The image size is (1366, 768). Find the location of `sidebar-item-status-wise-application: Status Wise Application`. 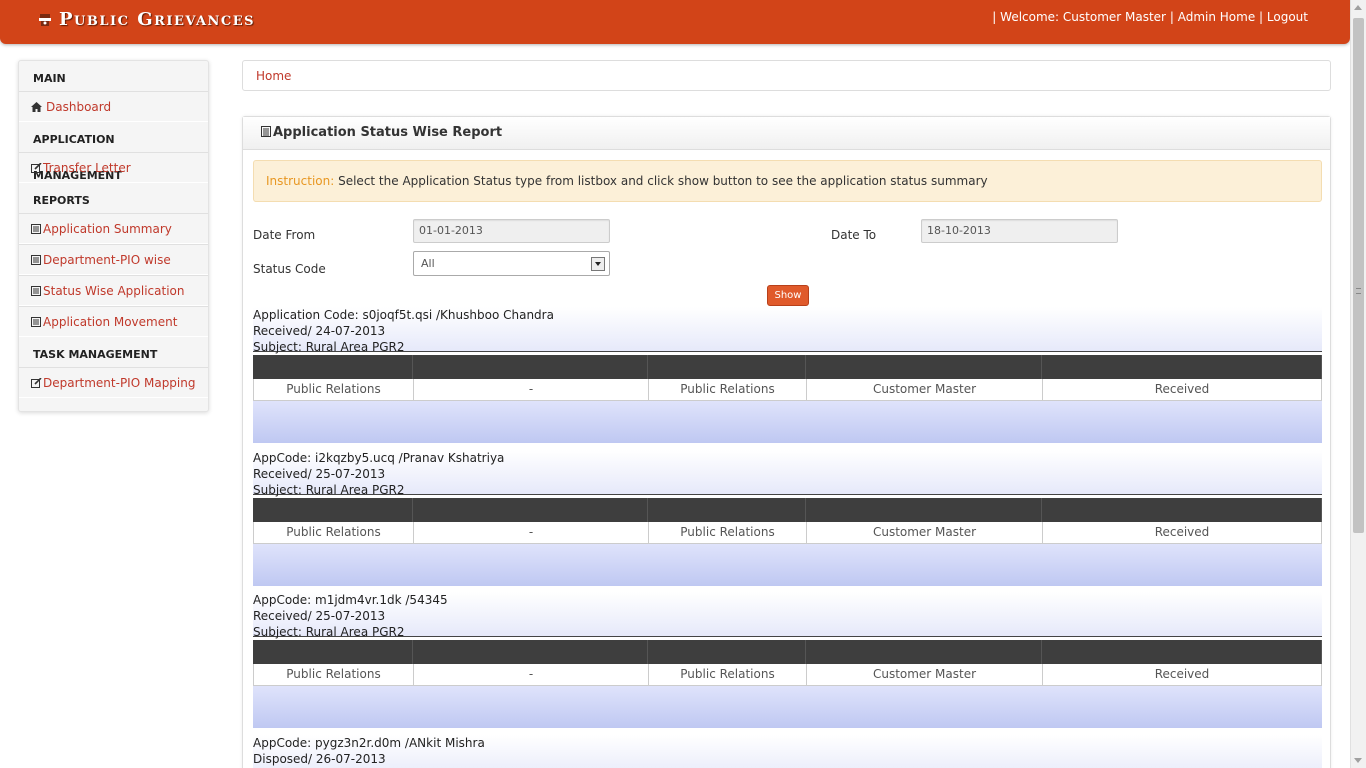

sidebar-item-status-wise-application: Status Wise Application is located at coordinates (113, 290).